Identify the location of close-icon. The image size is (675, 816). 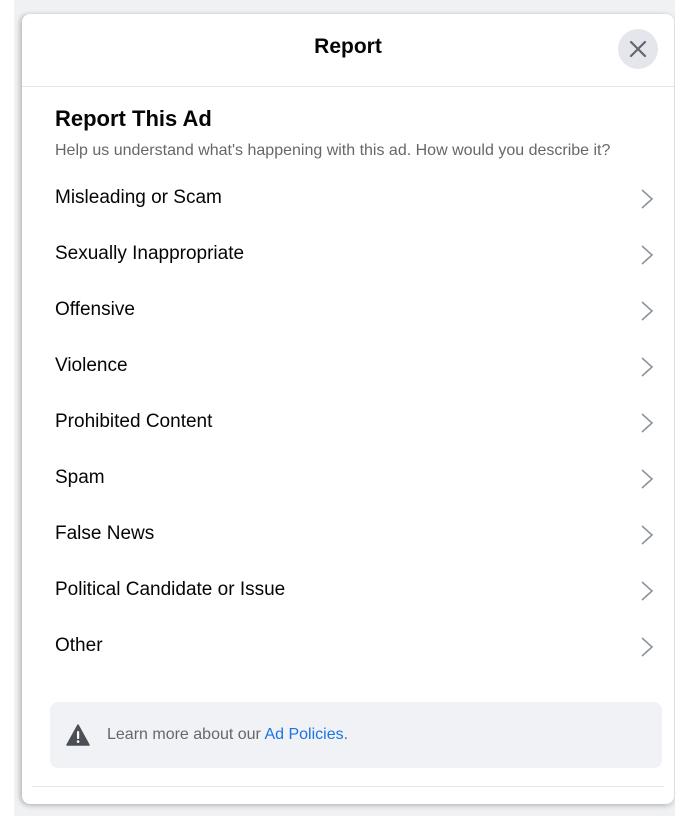
(638, 49).